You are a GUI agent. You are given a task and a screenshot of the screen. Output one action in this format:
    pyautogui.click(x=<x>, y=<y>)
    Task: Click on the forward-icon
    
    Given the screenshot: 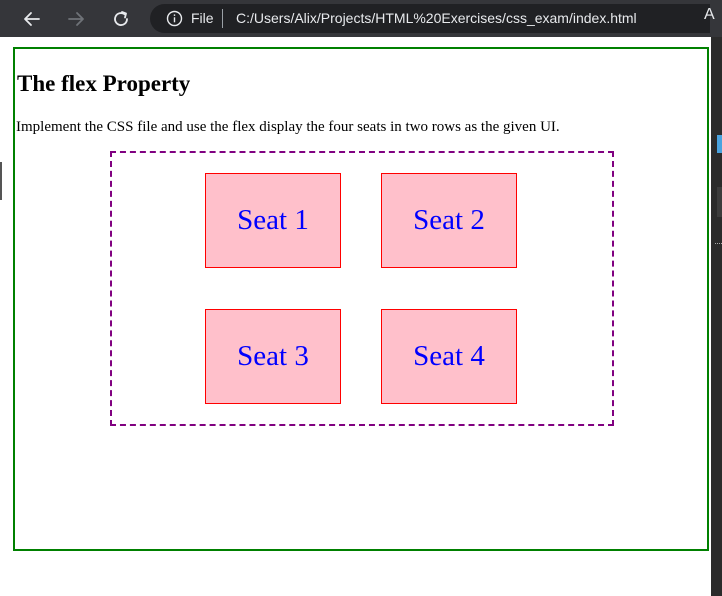 What is the action you would take?
    pyautogui.click(x=76, y=19)
    